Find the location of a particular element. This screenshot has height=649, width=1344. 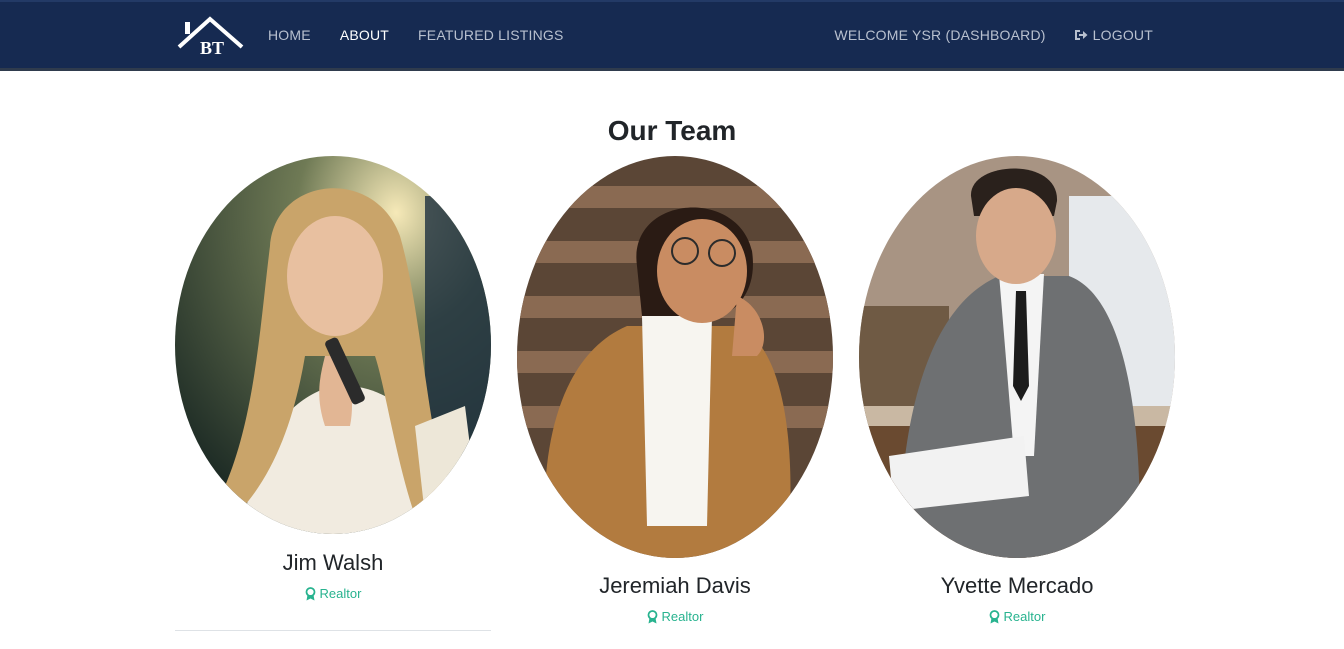

user-nav: WELCOME YSR (DASHBOARD) LOGOUT is located at coordinates (979, 35).